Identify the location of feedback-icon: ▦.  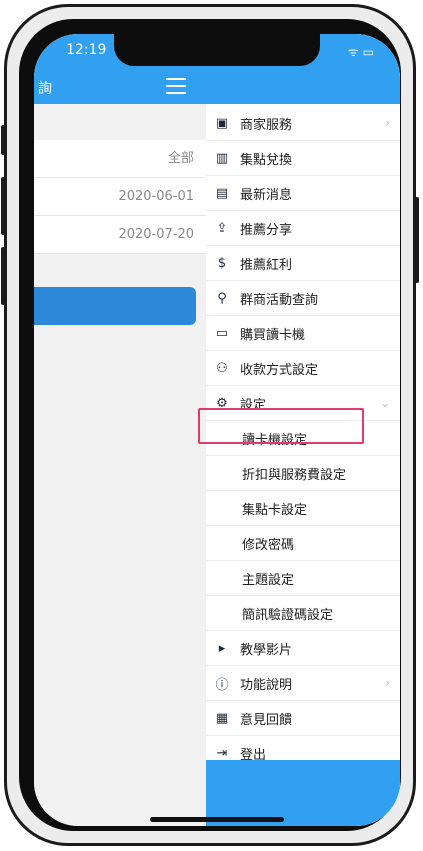
(222, 718).